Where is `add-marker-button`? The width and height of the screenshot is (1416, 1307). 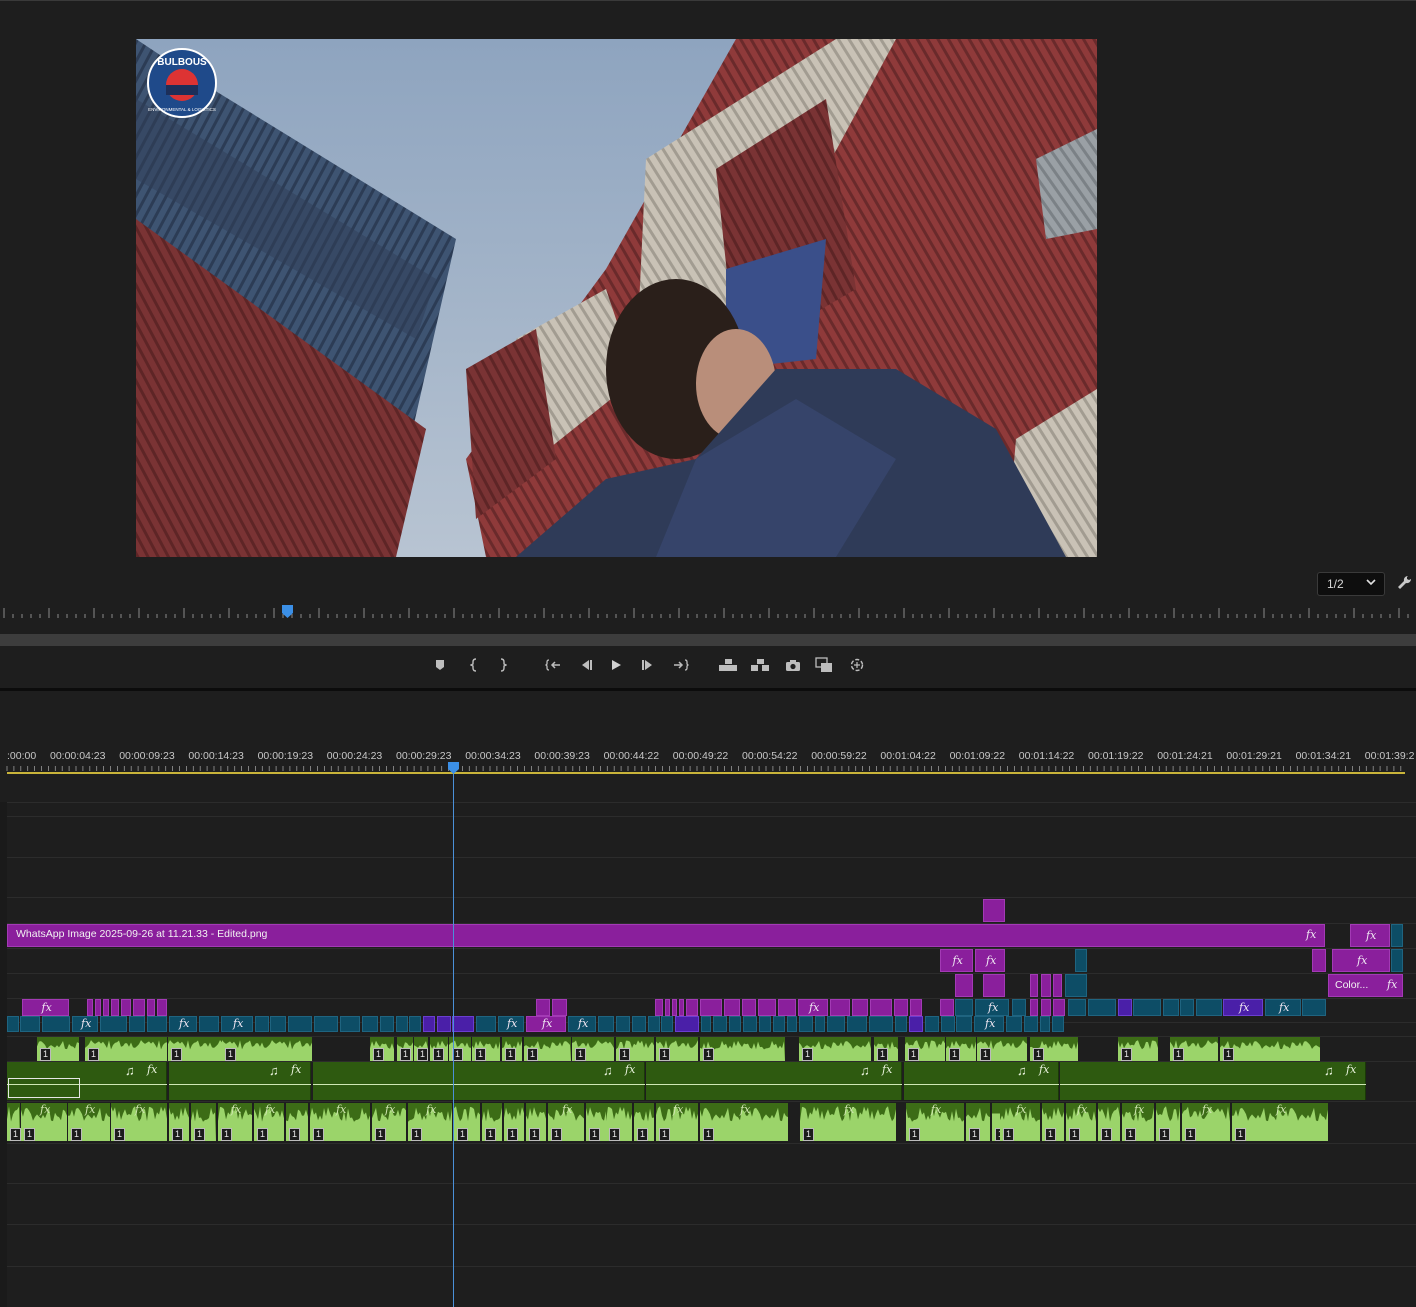 add-marker-button is located at coordinates (440, 665).